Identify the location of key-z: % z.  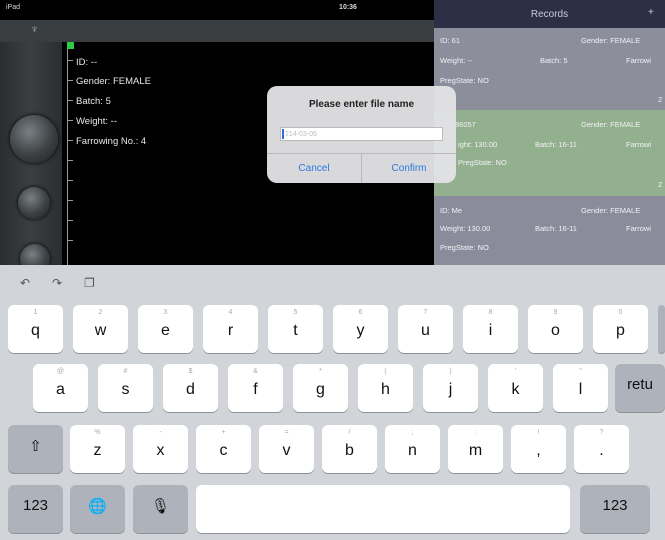
(97, 449).